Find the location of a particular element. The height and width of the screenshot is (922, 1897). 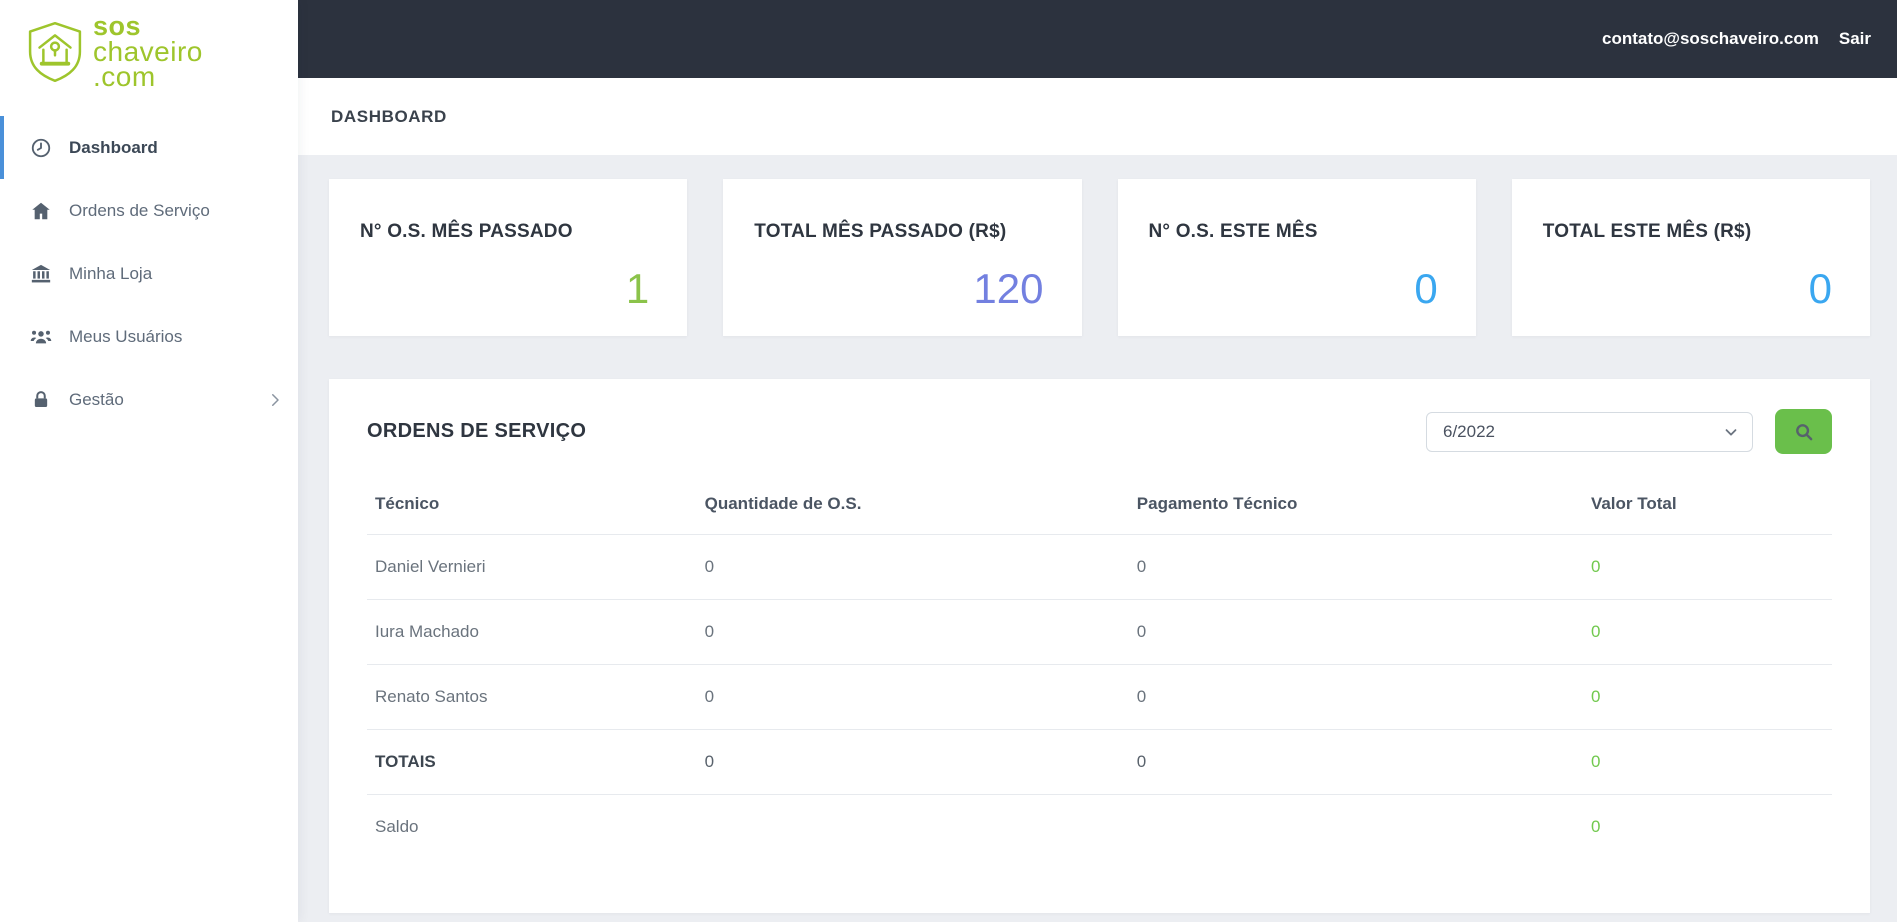

brand-wordmark: sos chaveiro .com is located at coordinates (148, 51).